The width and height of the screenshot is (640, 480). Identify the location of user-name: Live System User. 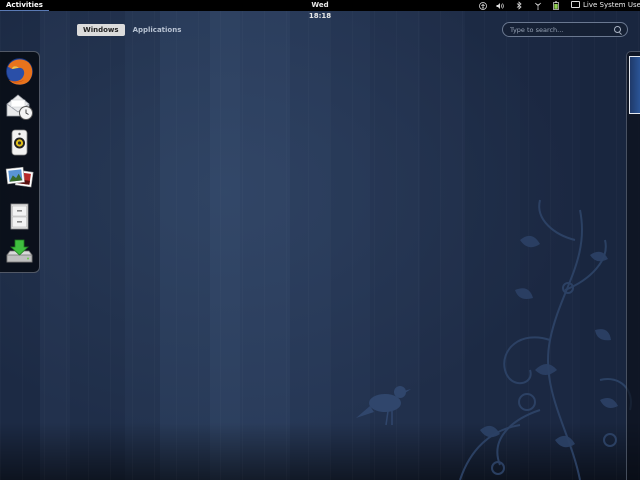
(611, 5).